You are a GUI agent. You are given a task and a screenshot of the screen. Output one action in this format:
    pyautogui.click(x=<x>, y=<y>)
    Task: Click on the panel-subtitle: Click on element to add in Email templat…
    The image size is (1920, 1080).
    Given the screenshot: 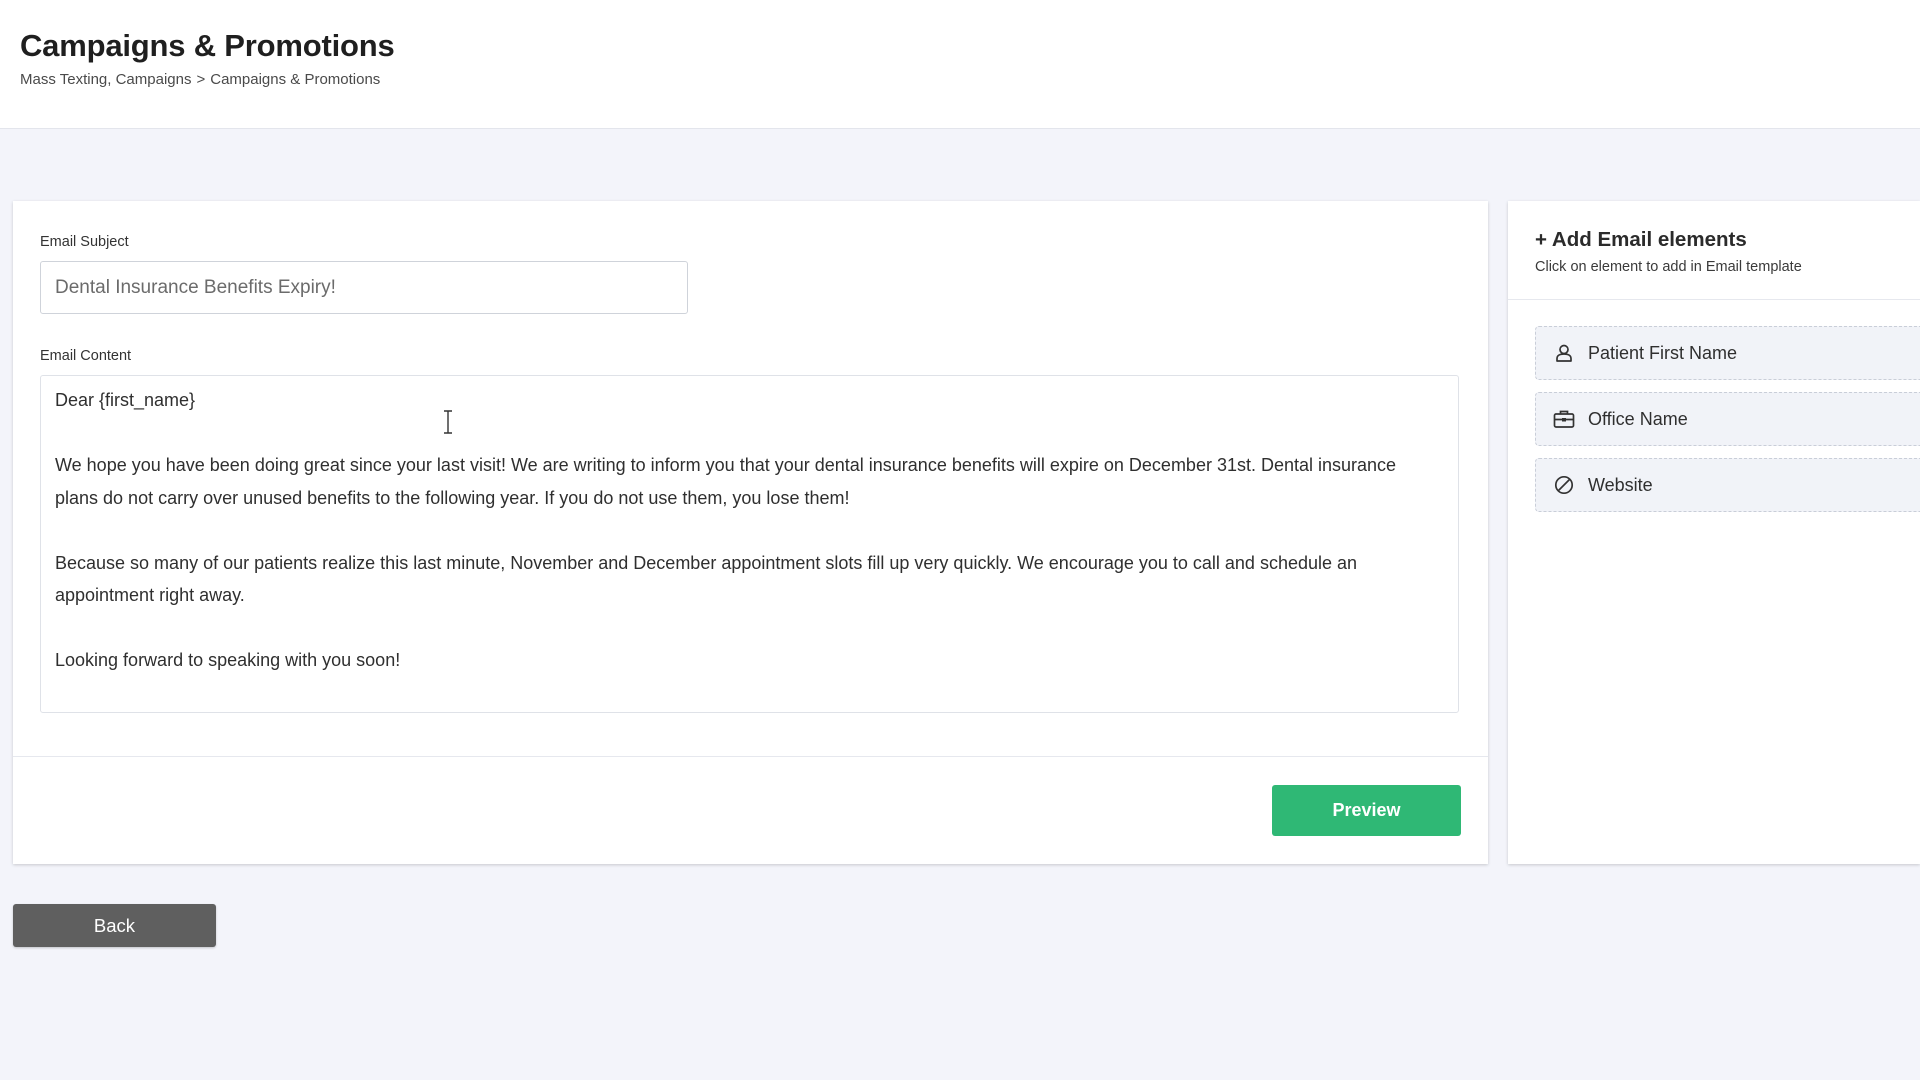 What is the action you would take?
    pyautogui.click(x=1668, y=267)
    